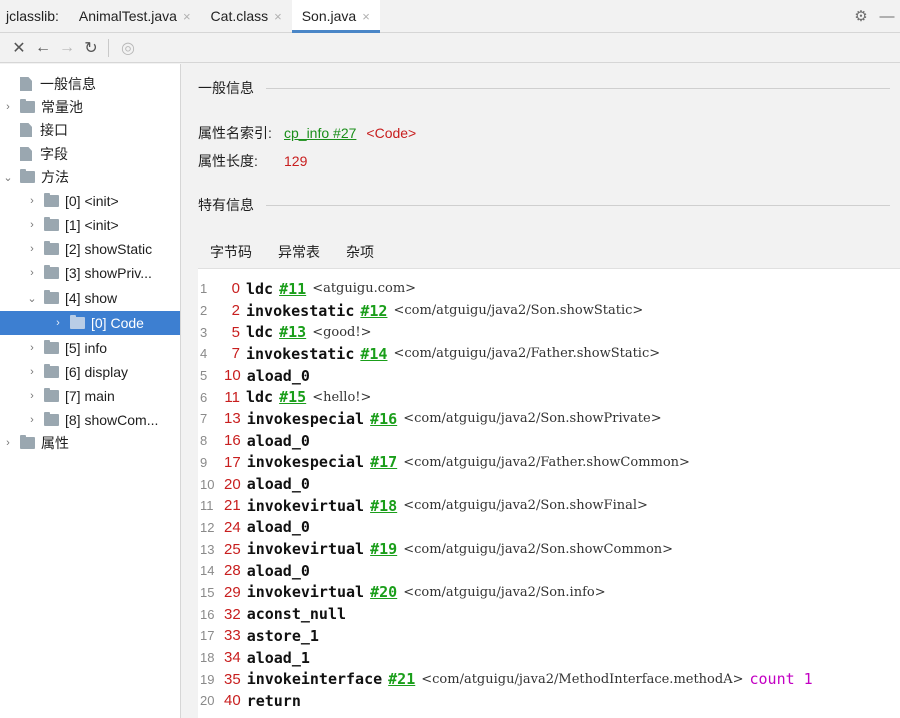  What do you see at coordinates (204, 354) in the screenshot?
I see `line-number: 4` at bounding box center [204, 354].